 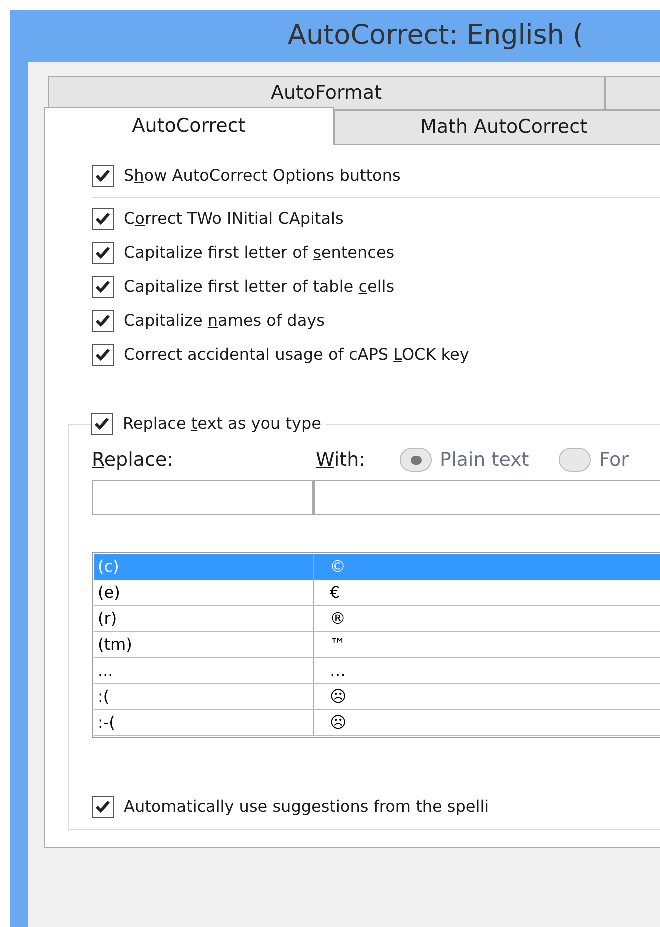 What do you see at coordinates (259, 287) in the screenshot?
I see `checkbox-label: Capitalize first letter of table cells` at bounding box center [259, 287].